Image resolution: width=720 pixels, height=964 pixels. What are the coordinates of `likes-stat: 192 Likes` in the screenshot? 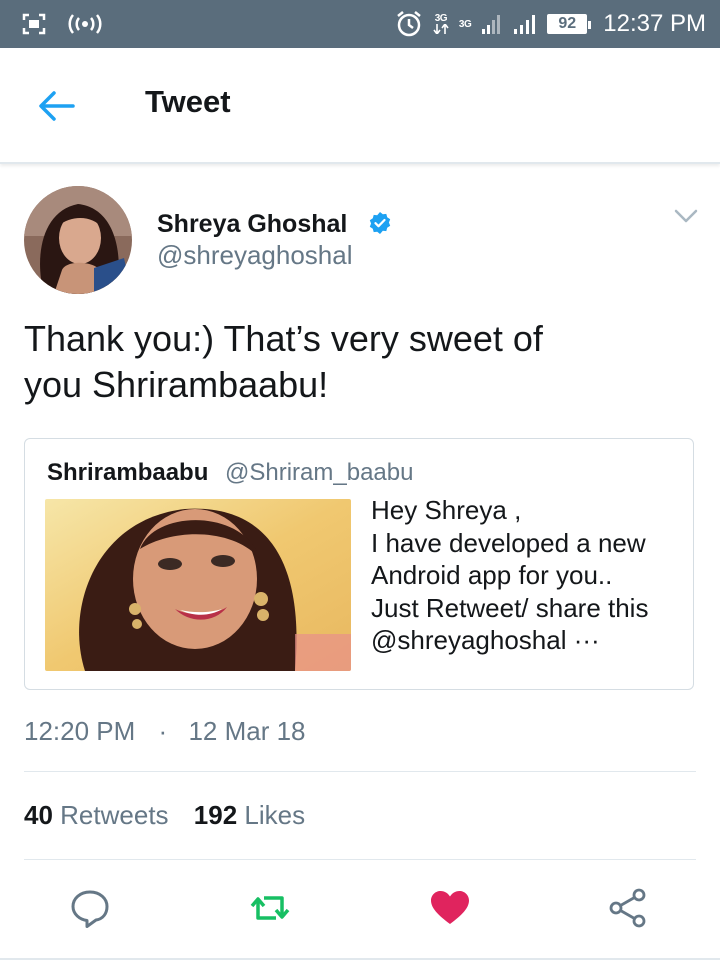 It's located at (249, 815).